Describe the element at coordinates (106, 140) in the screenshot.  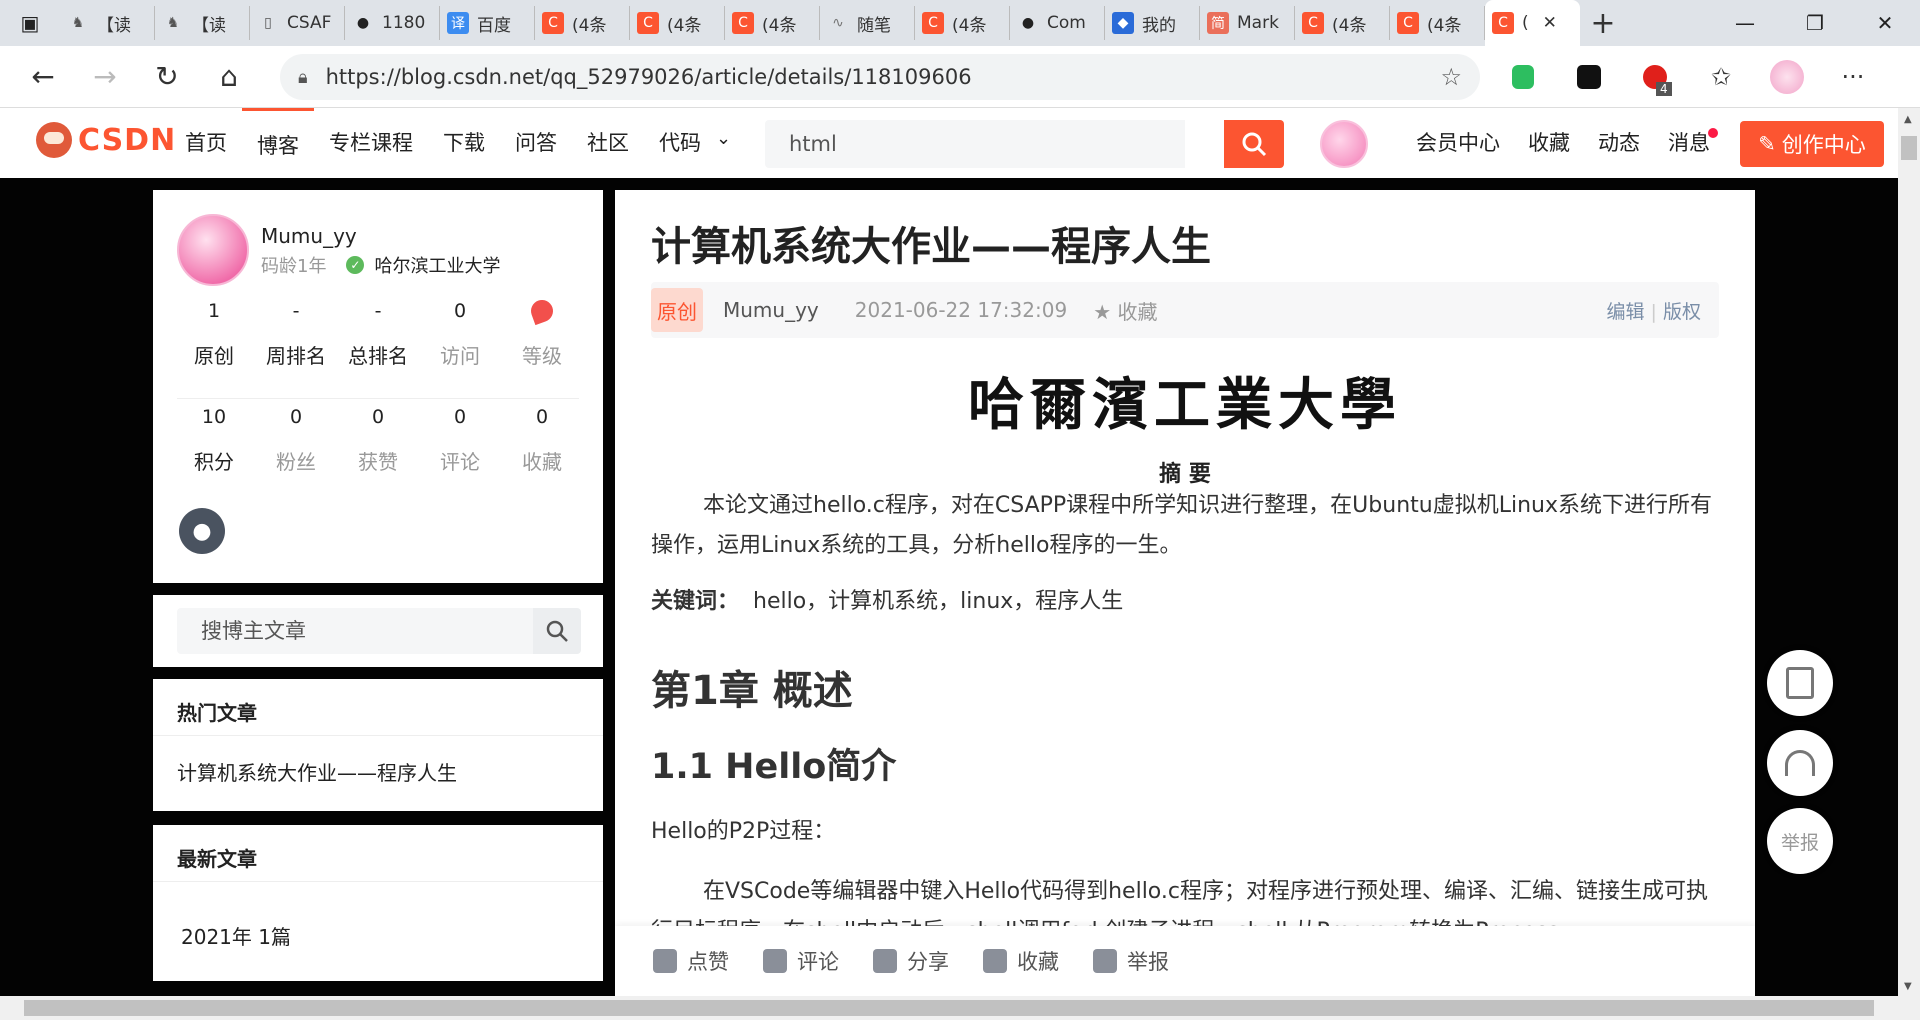
I see `csdn-logo: CSDN` at that location.